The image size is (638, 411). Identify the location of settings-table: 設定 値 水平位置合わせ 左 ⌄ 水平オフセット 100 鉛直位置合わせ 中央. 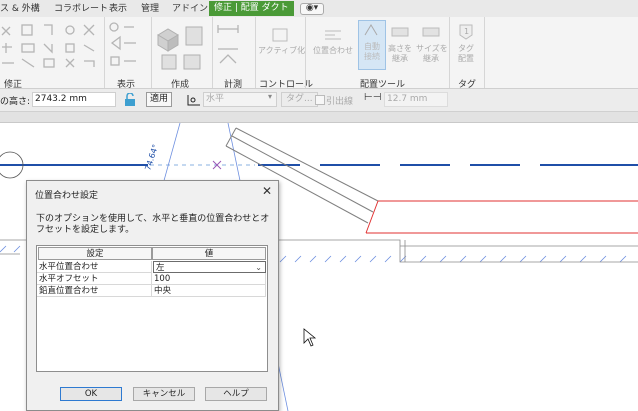
(152, 308).